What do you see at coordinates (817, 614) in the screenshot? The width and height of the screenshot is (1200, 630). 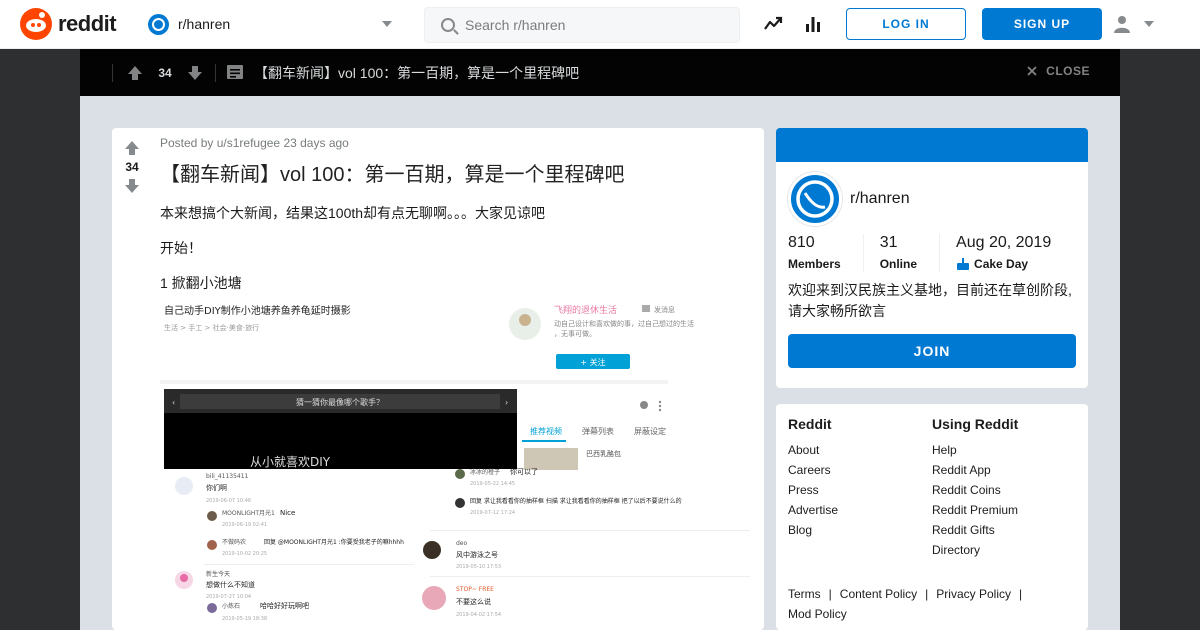 I see `footer-link-mod-policy: Mod Policy` at bounding box center [817, 614].